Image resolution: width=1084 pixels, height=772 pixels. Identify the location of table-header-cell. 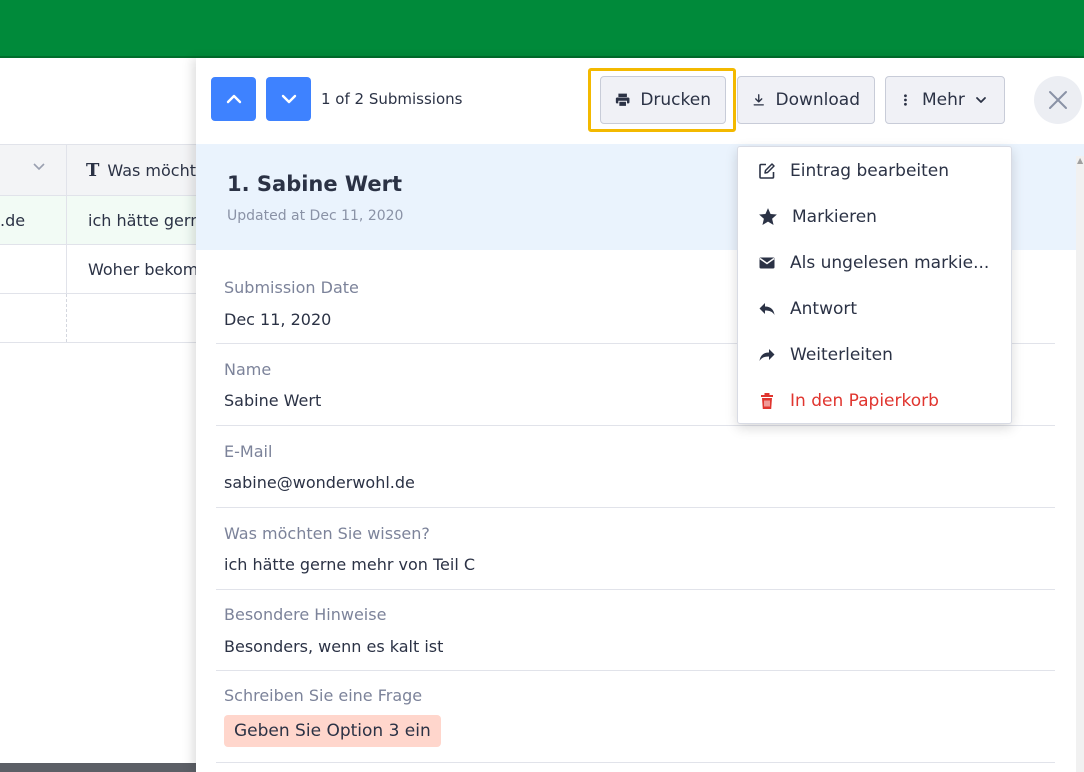
(33, 170).